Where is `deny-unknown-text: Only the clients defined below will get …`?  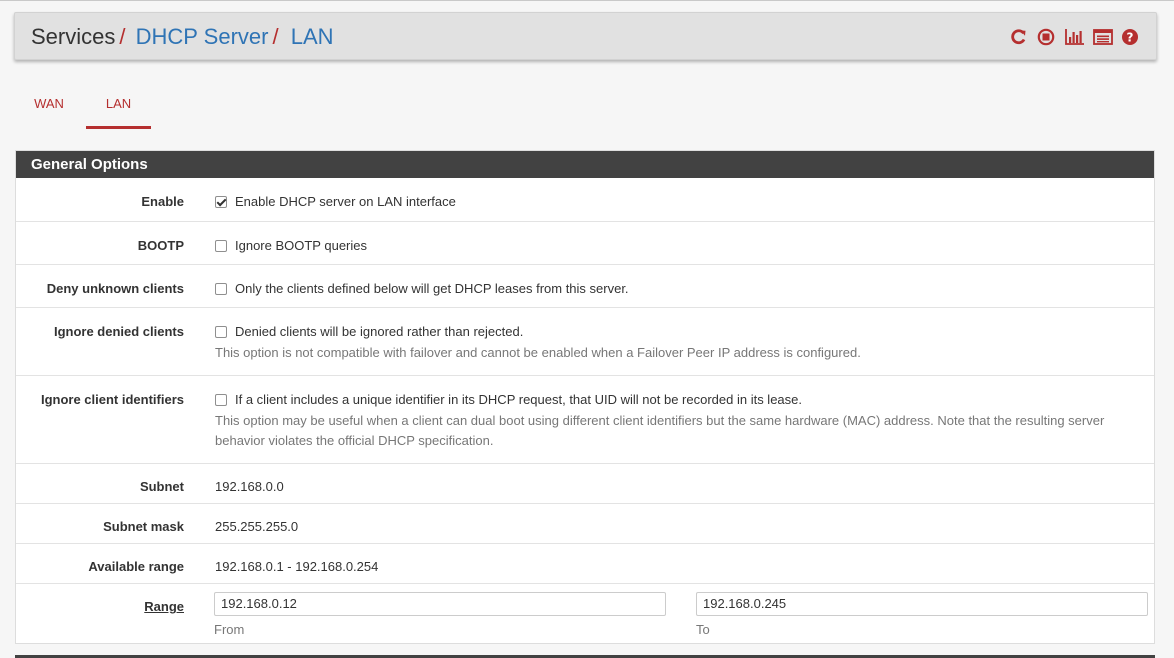
deny-unknown-text: Only the clients defined below will get … is located at coordinates (432, 288).